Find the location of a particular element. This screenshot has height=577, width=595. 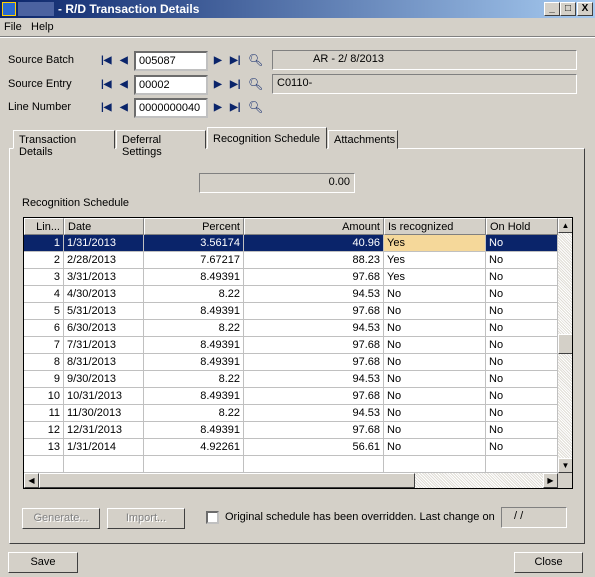

grid-cell: 40.96 is located at coordinates (314, 243).